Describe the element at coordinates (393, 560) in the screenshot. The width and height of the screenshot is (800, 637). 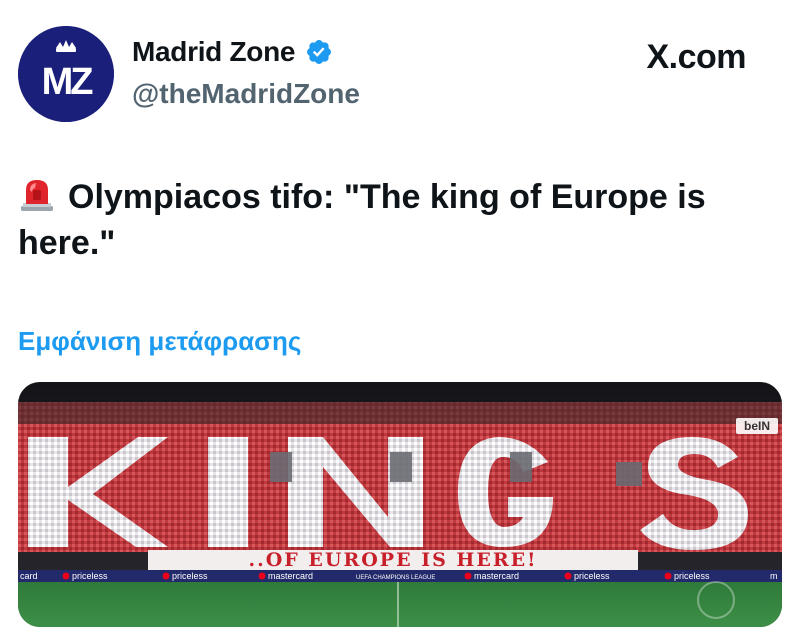
I see `tifo-banner-text: ..OF EUROPE IS HERE!` at that location.